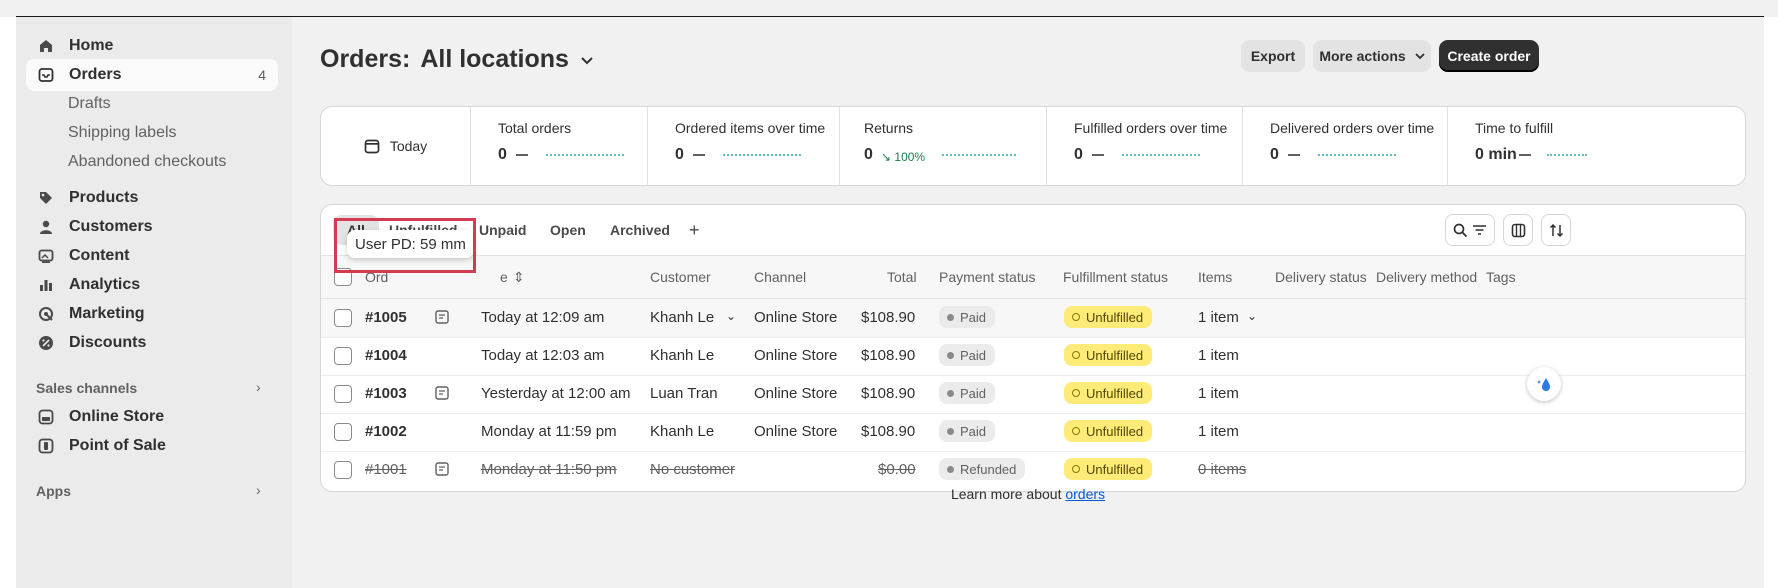 The height and width of the screenshot is (588, 1778). Describe the element at coordinates (888, 355) in the screenshot. I see `order-total: $108.90` at that location.